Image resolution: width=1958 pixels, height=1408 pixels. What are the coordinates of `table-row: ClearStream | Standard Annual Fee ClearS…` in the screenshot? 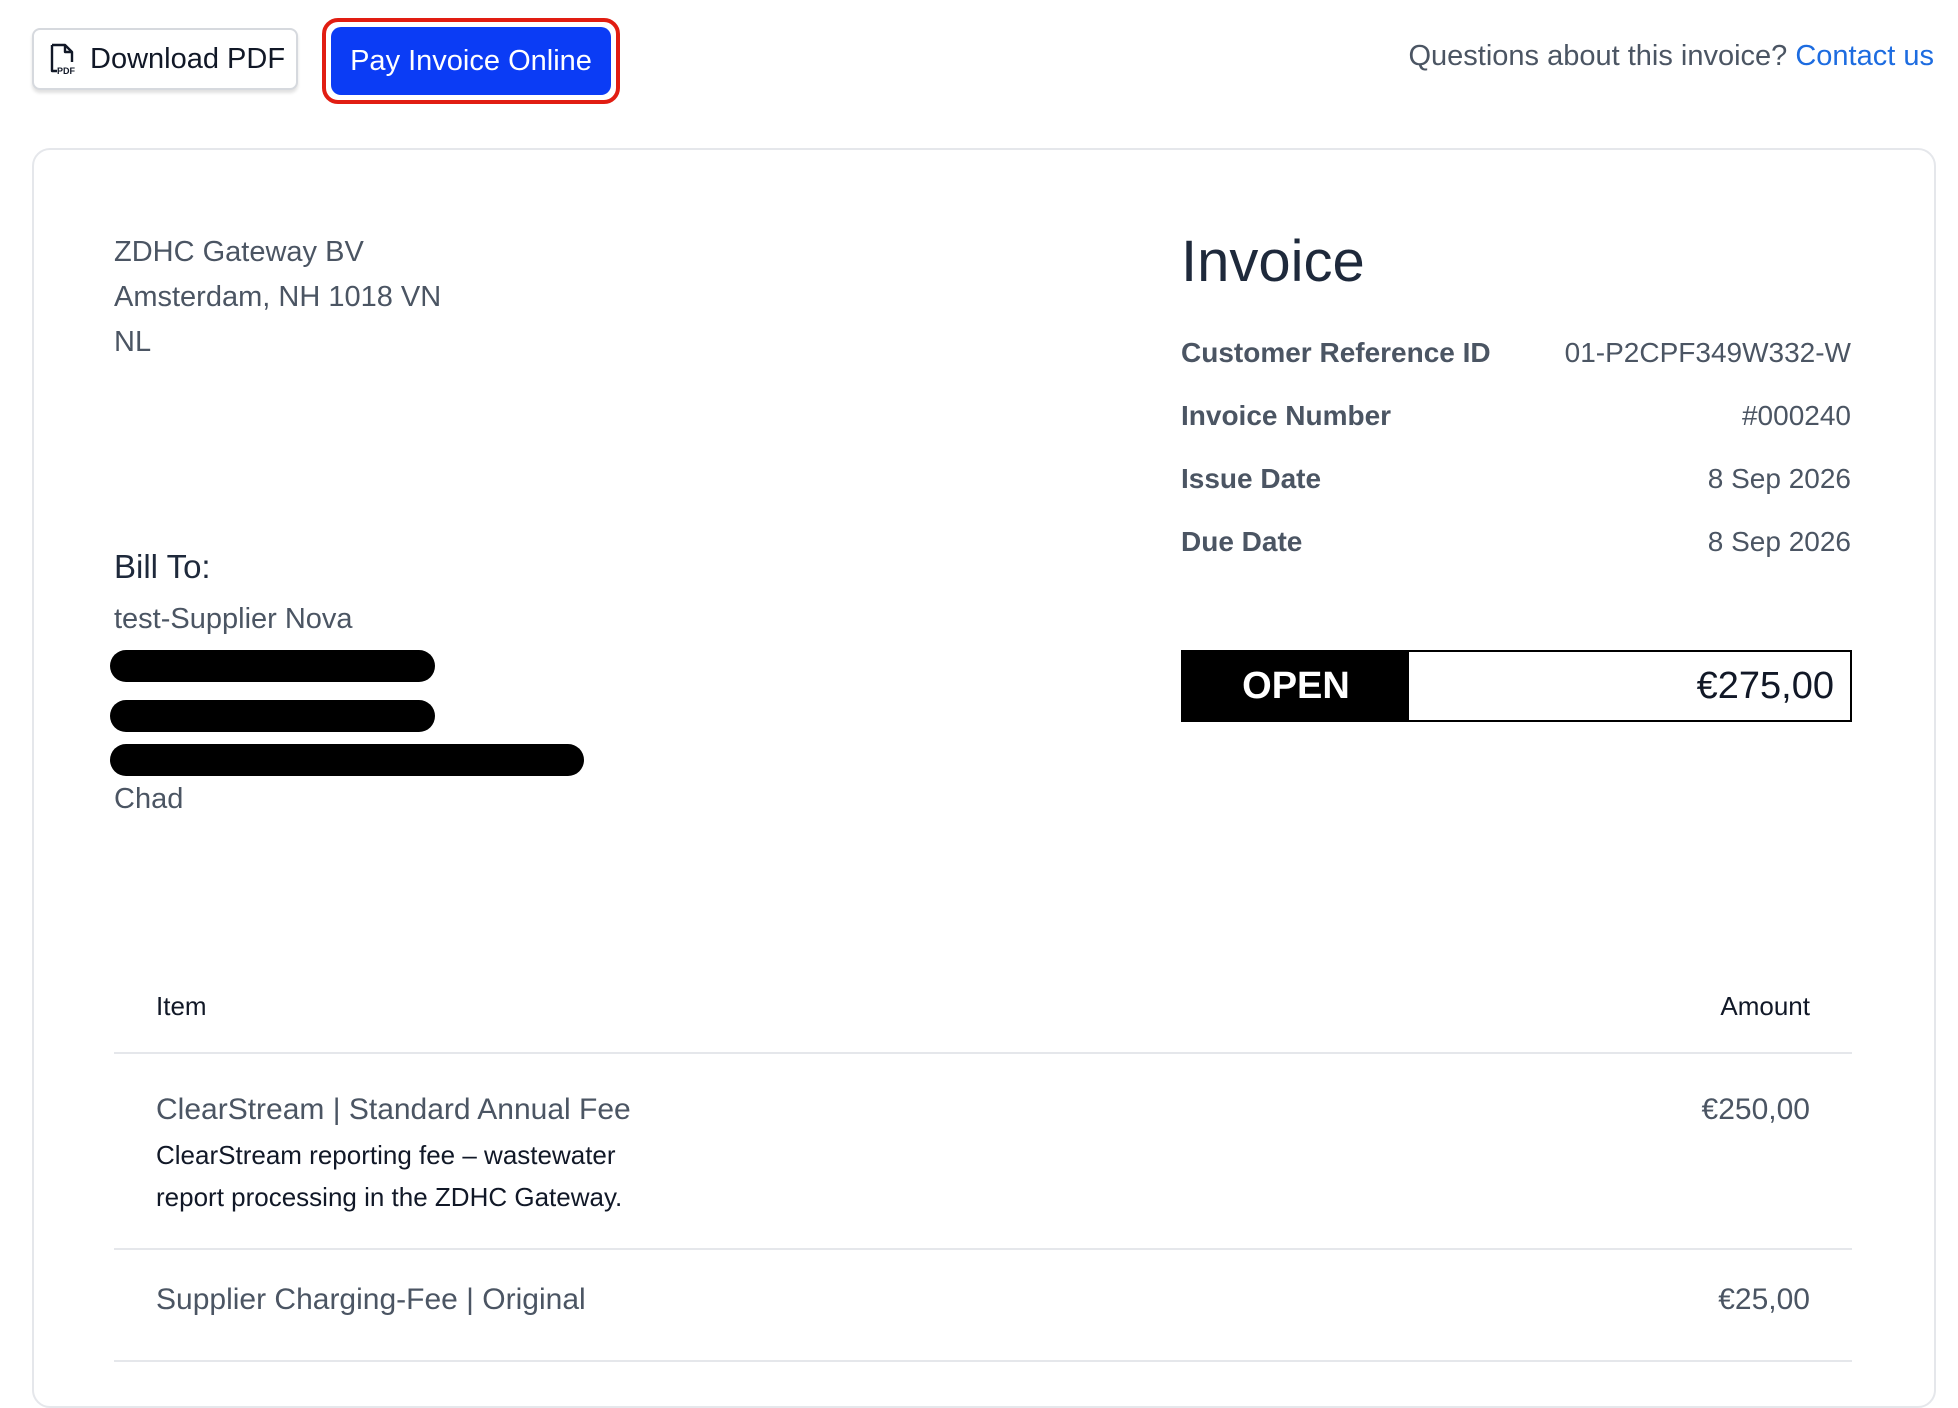 It's located at (983, 1152).